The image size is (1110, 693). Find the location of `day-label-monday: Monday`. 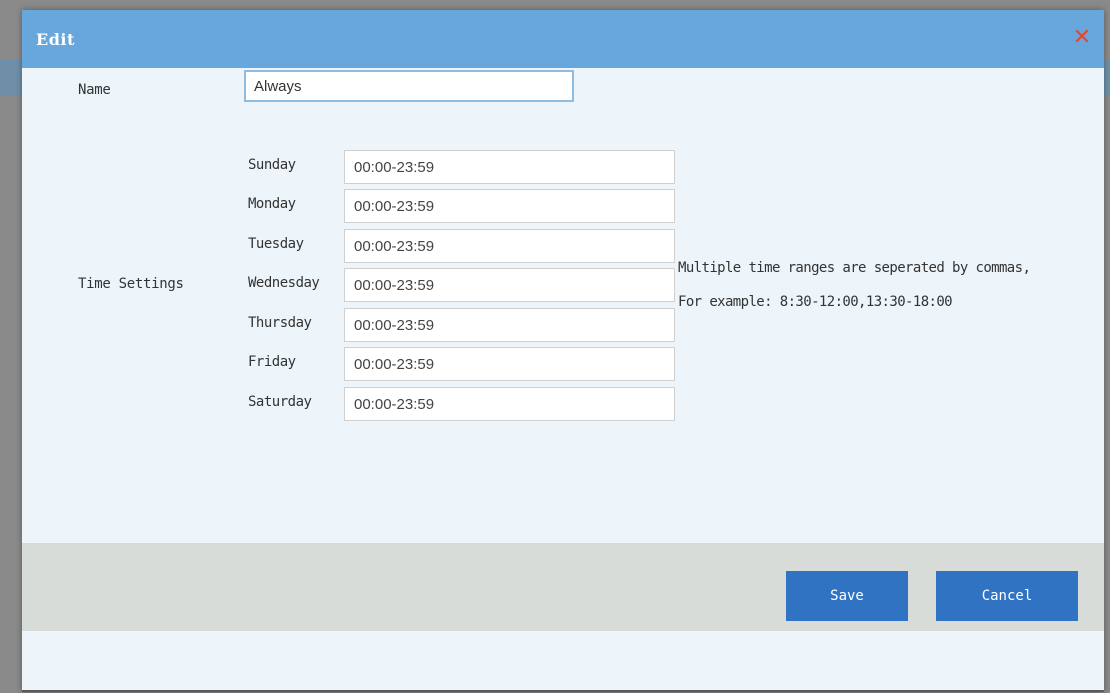

day-label-monday: Monday is located at coordinates (272, 204).